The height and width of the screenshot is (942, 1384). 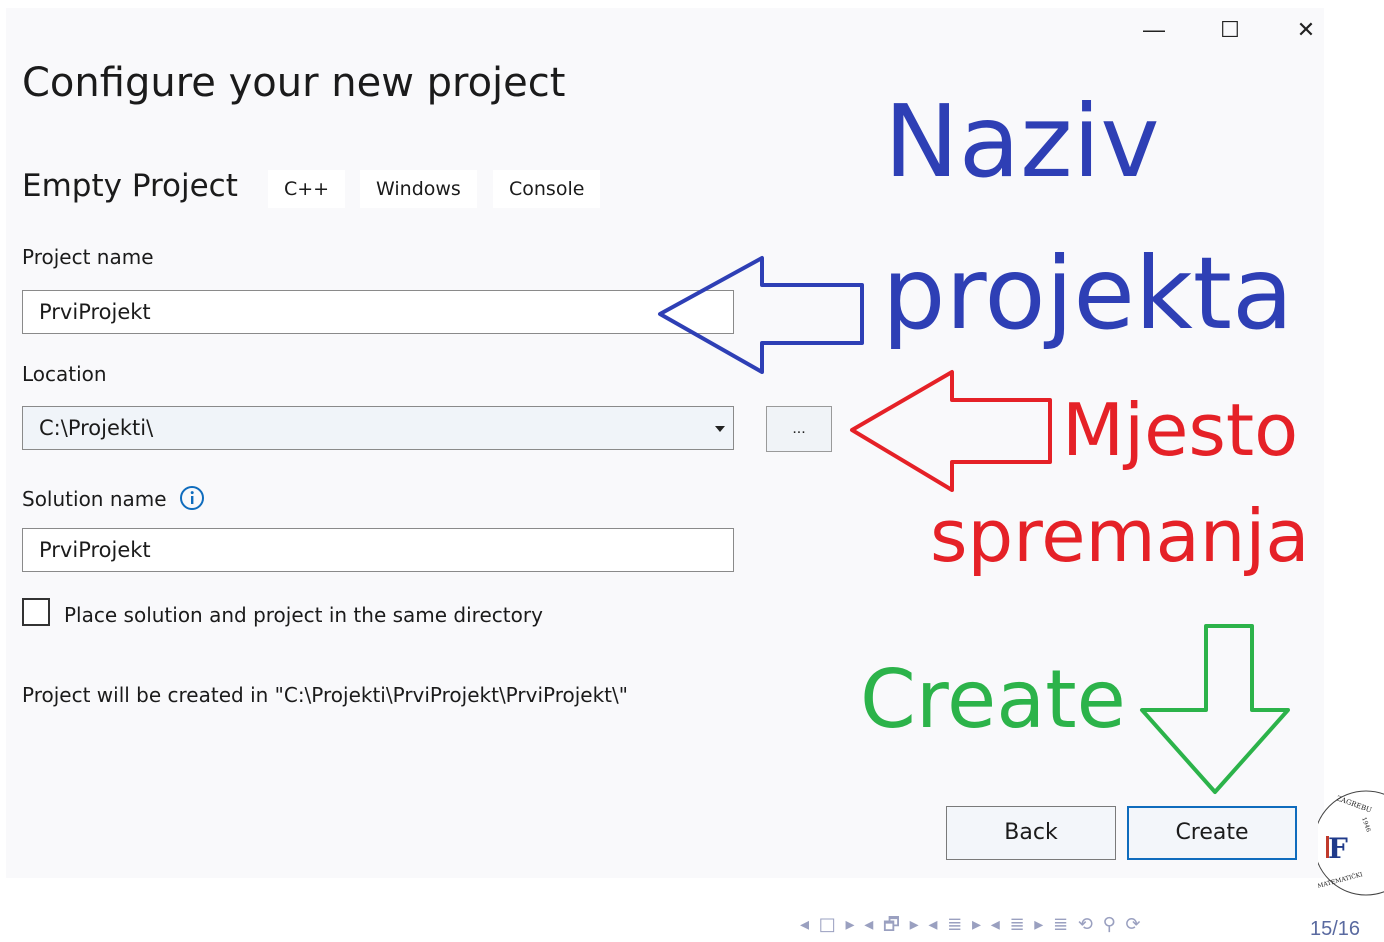 I want to click on same-directory-checkbox, so click(x=36, y=612).